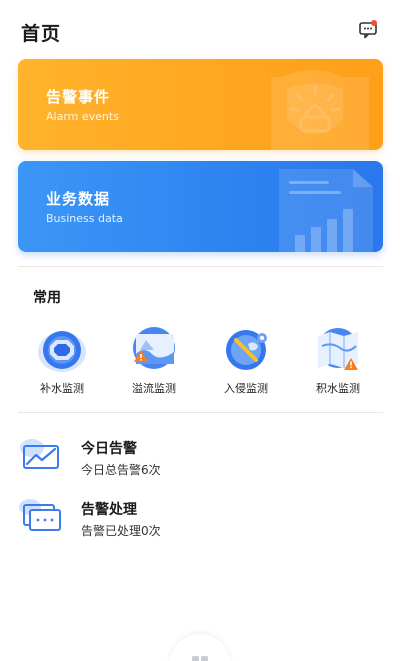  I want to click on page-title: 首页, so click(41, 34).